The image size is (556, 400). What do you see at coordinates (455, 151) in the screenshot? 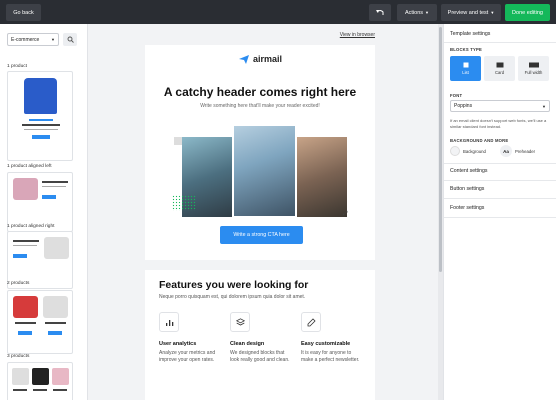
I see `background-swatch` at bounding box center [455, 151].